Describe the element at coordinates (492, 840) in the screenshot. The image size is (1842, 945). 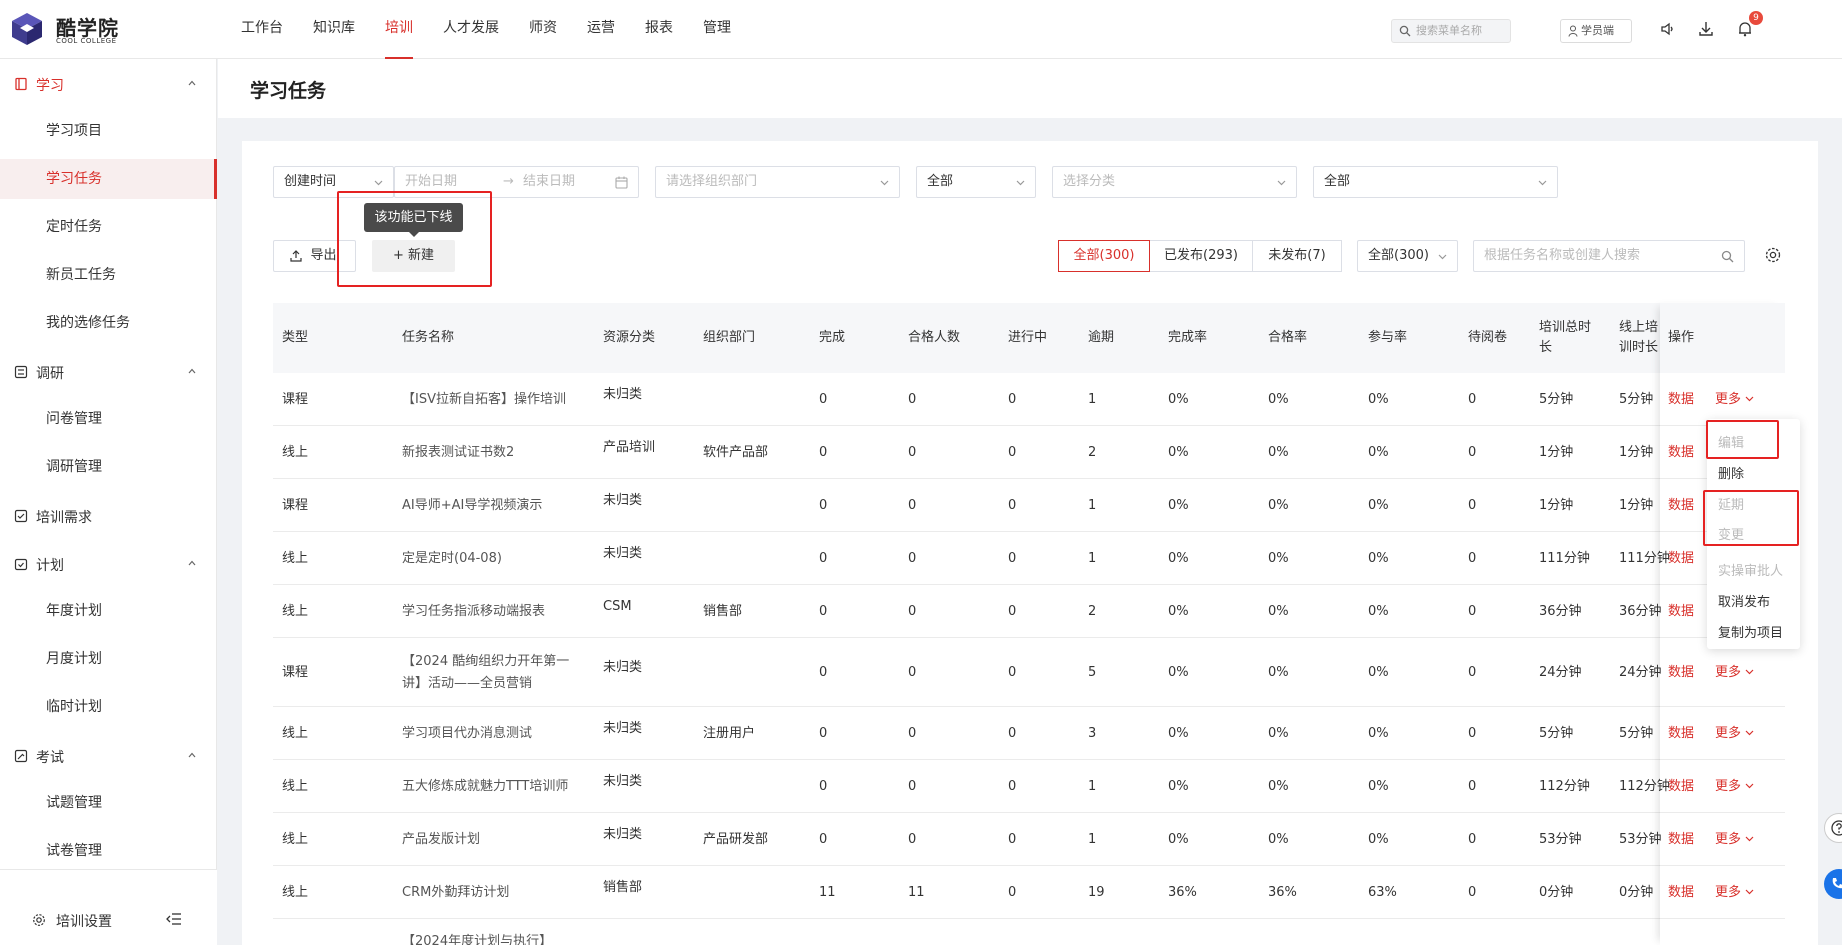
I see `cell-name: 产品发版计划` at that location.